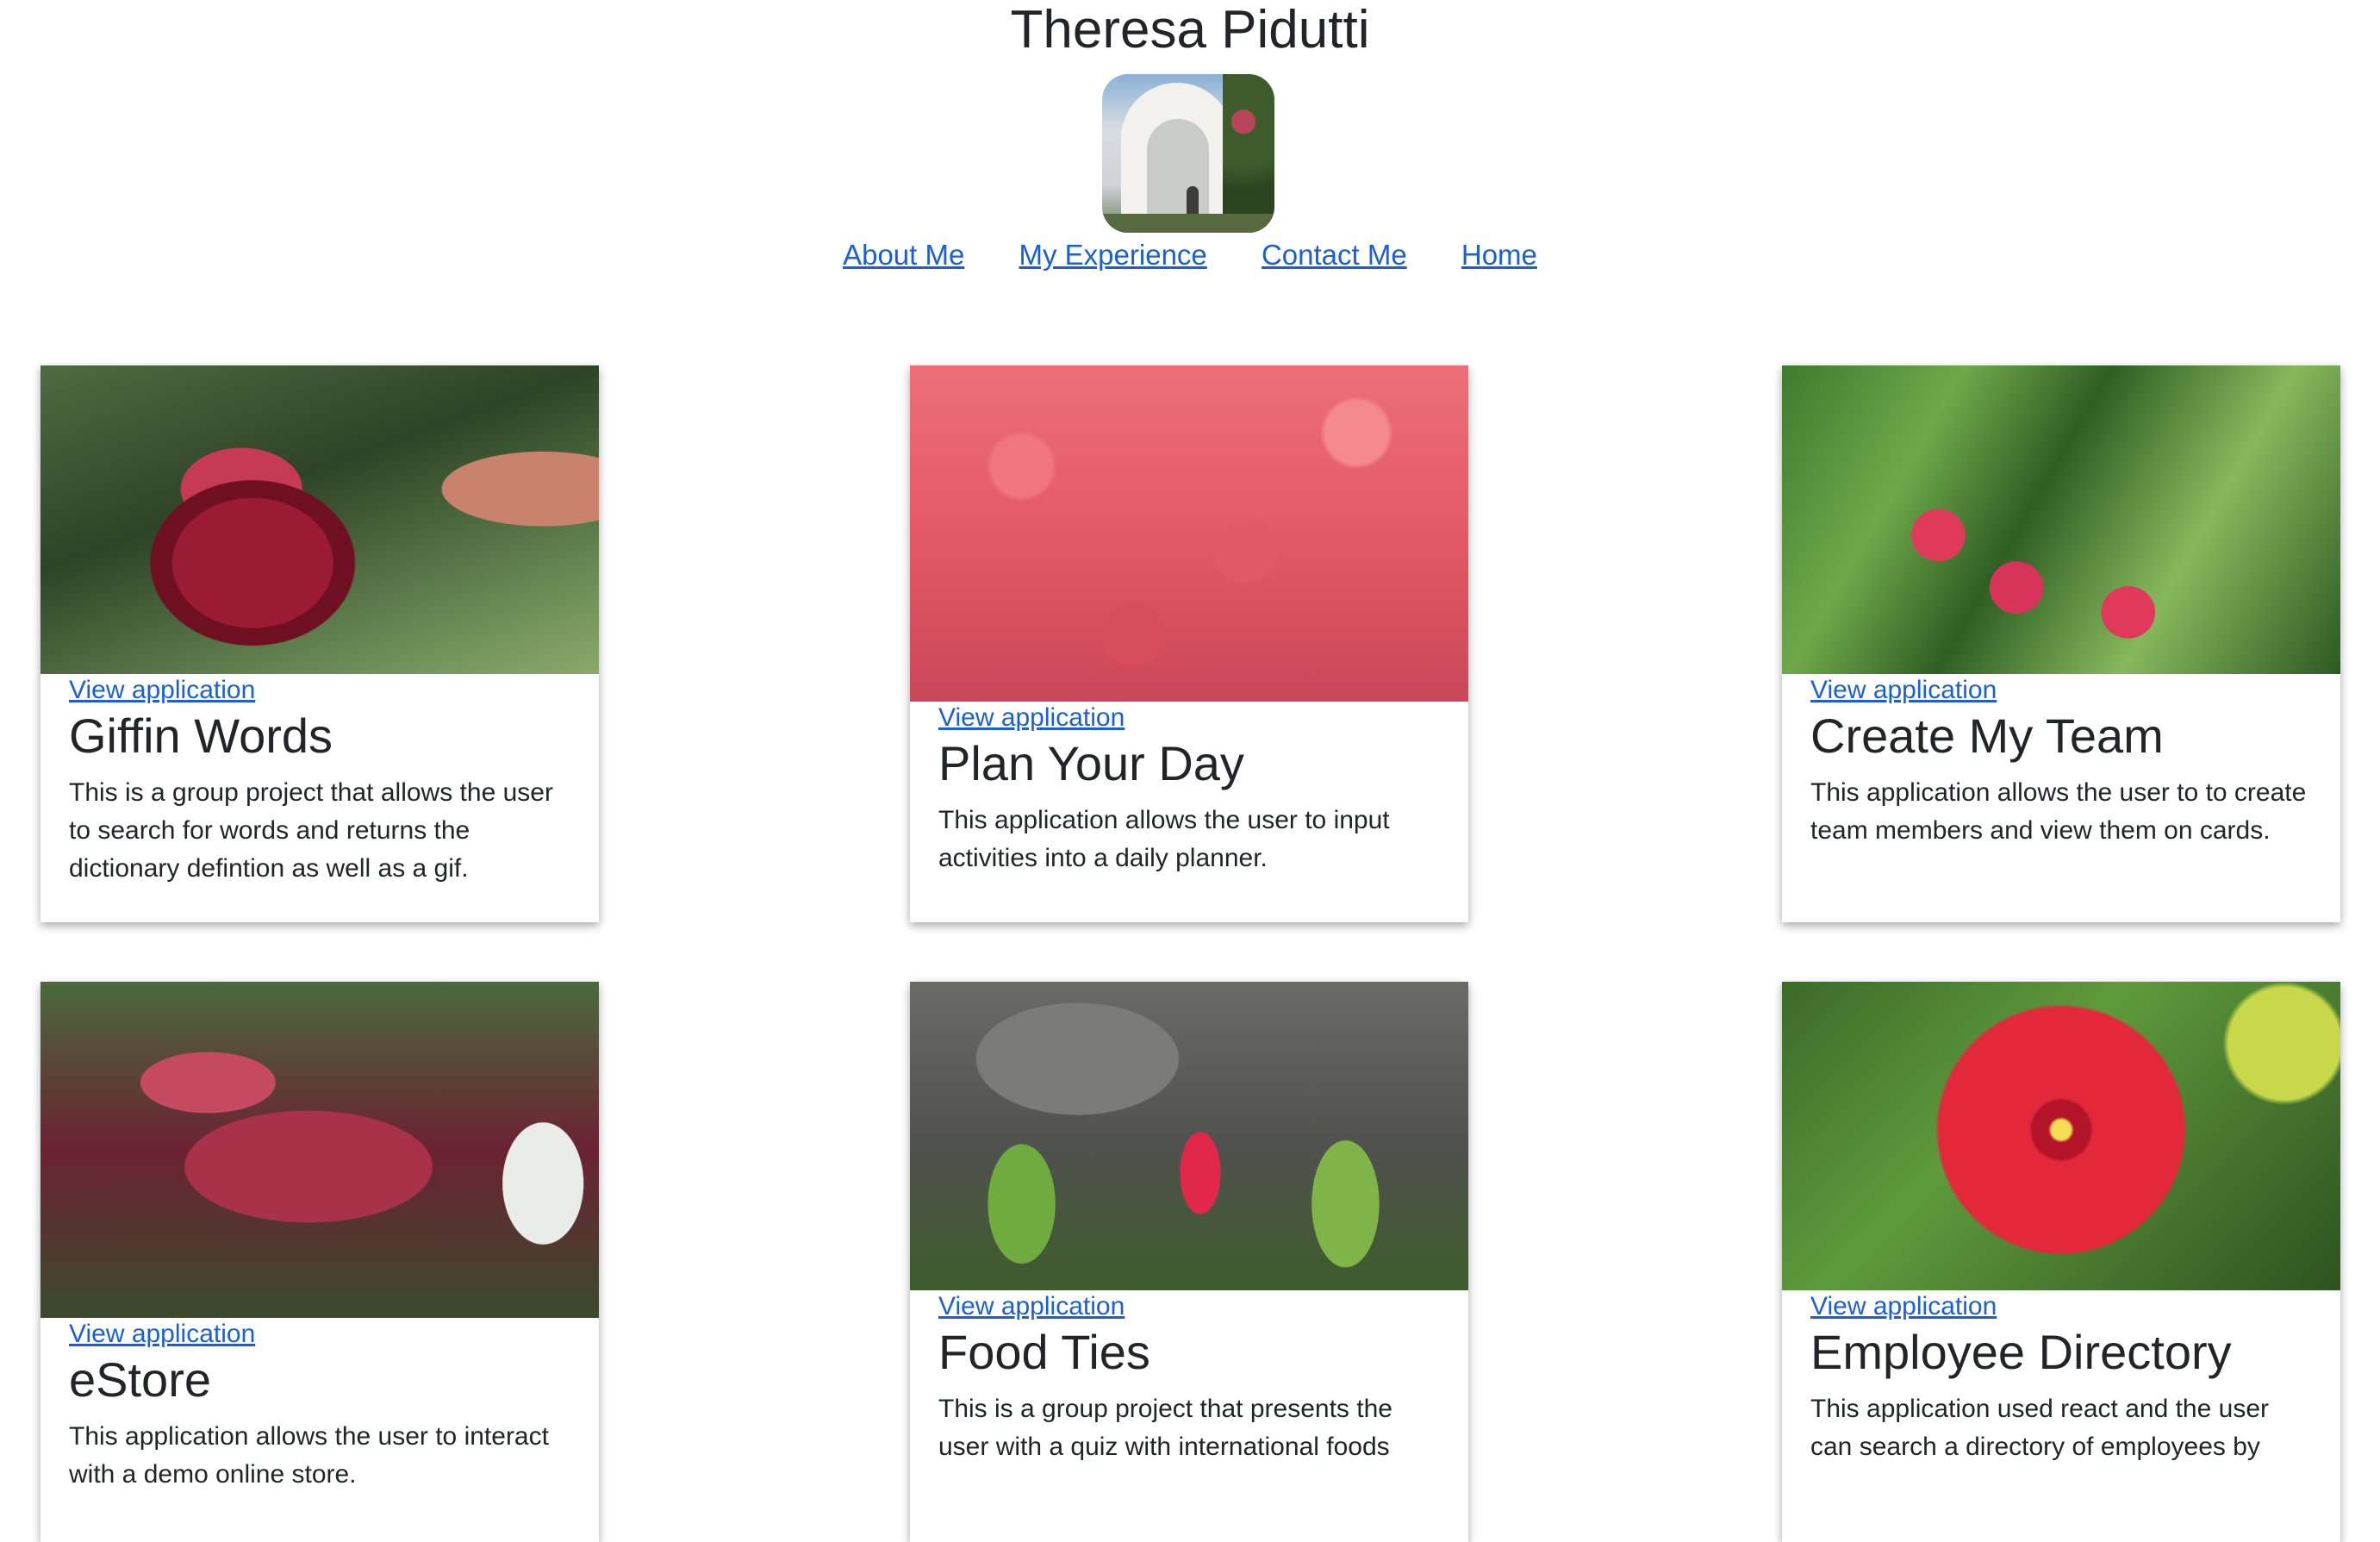 This screenshot has width=2380, height=1542. Describe the element at coordinates (1190, 30) in the screenshot. I see `page-title: Theresa Pidutti` at that location.